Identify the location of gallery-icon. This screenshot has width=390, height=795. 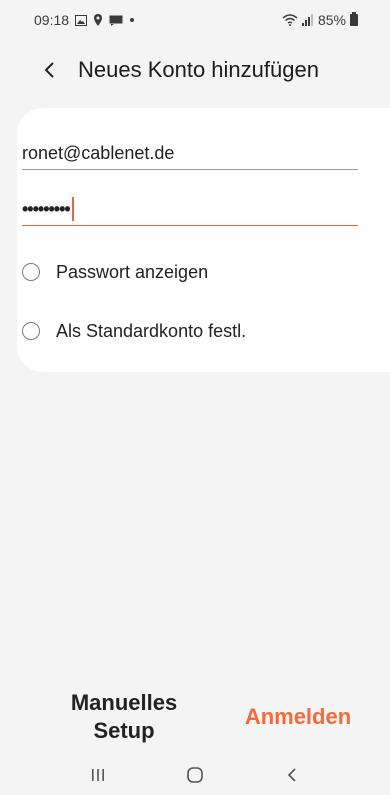
(81, 20).